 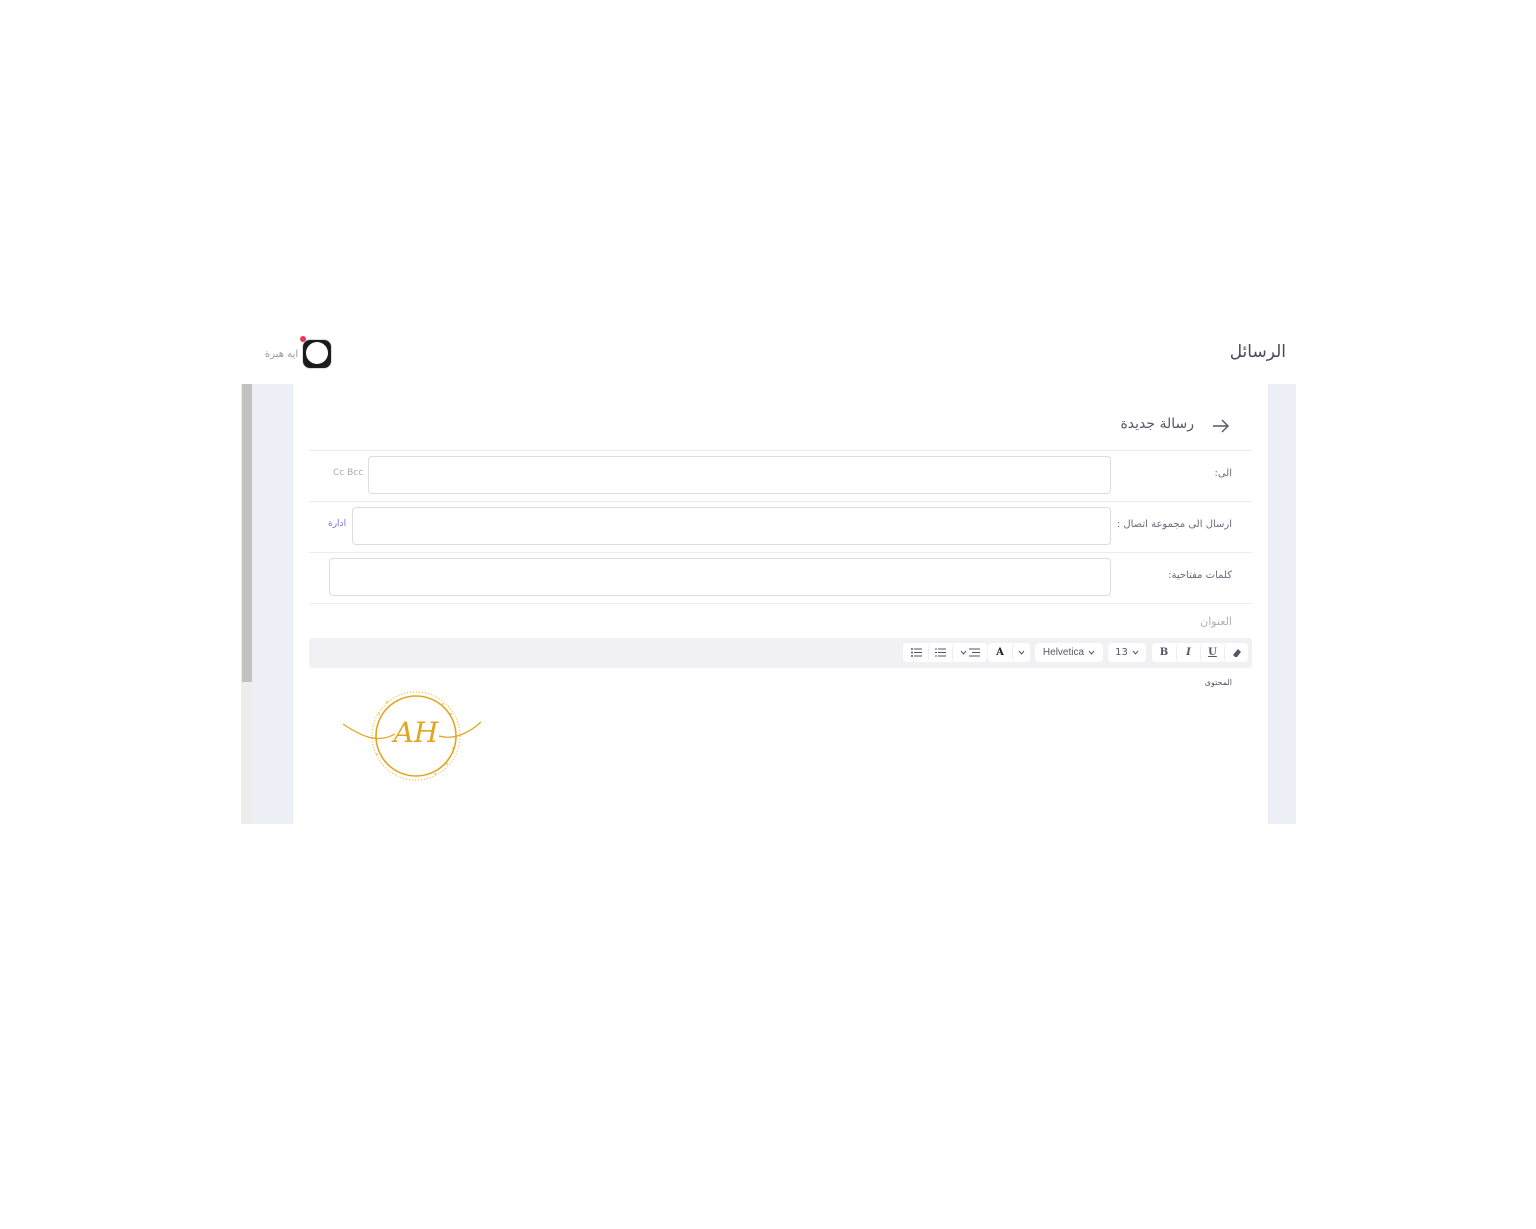 I want to click on bold-button: B, so click(x=1164, y=652).